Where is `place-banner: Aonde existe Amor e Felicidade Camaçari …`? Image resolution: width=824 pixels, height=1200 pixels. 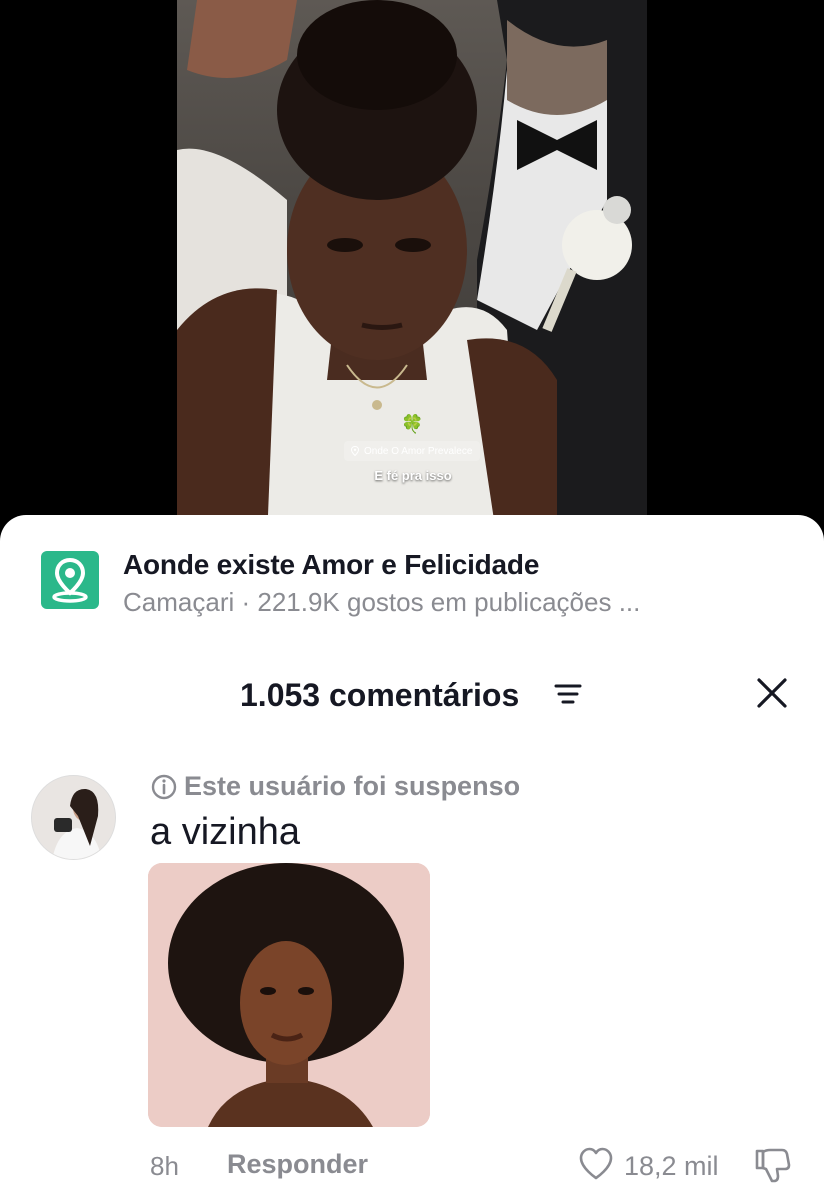 place-banner: Aonde existe Amor e Felicidade Camaçari … is located at coordinates (341, 583).